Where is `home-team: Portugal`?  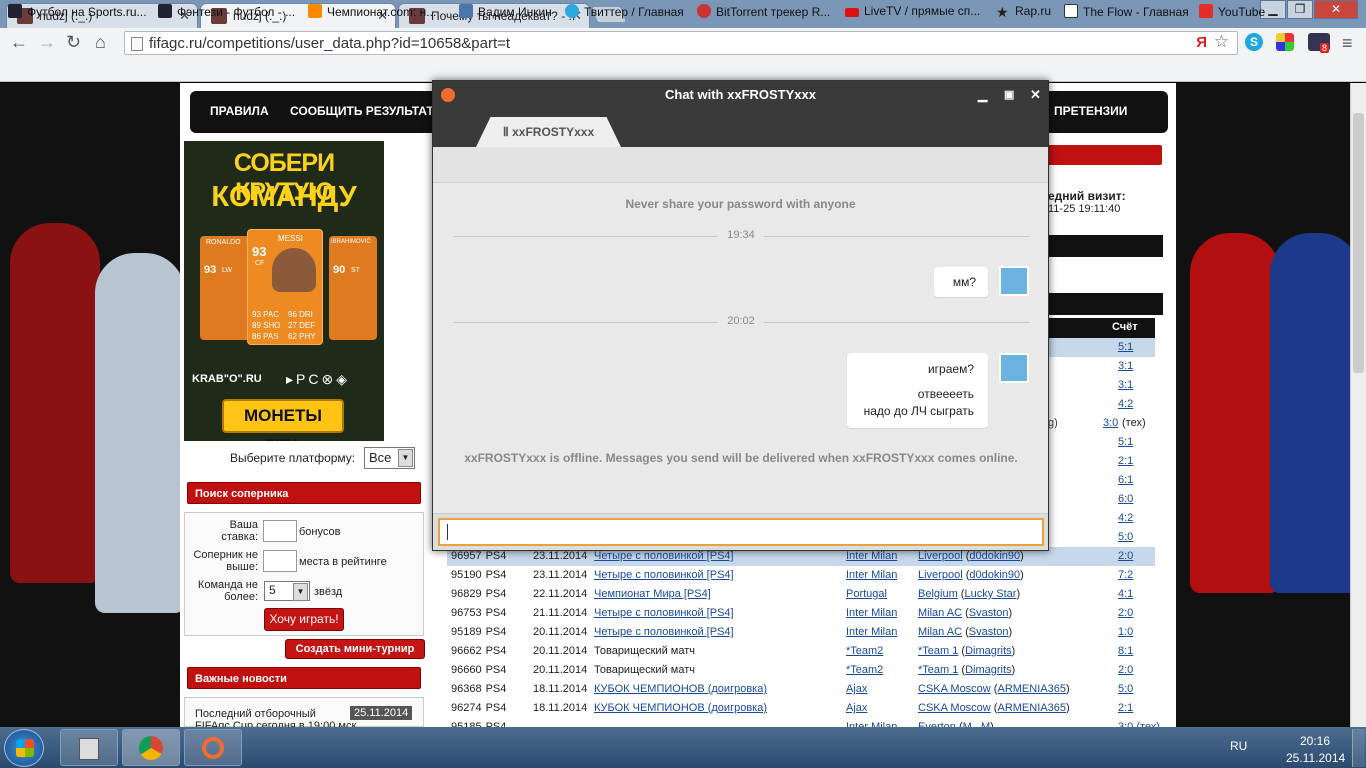 home-team: Portugal is located at coordinates (866, 594).